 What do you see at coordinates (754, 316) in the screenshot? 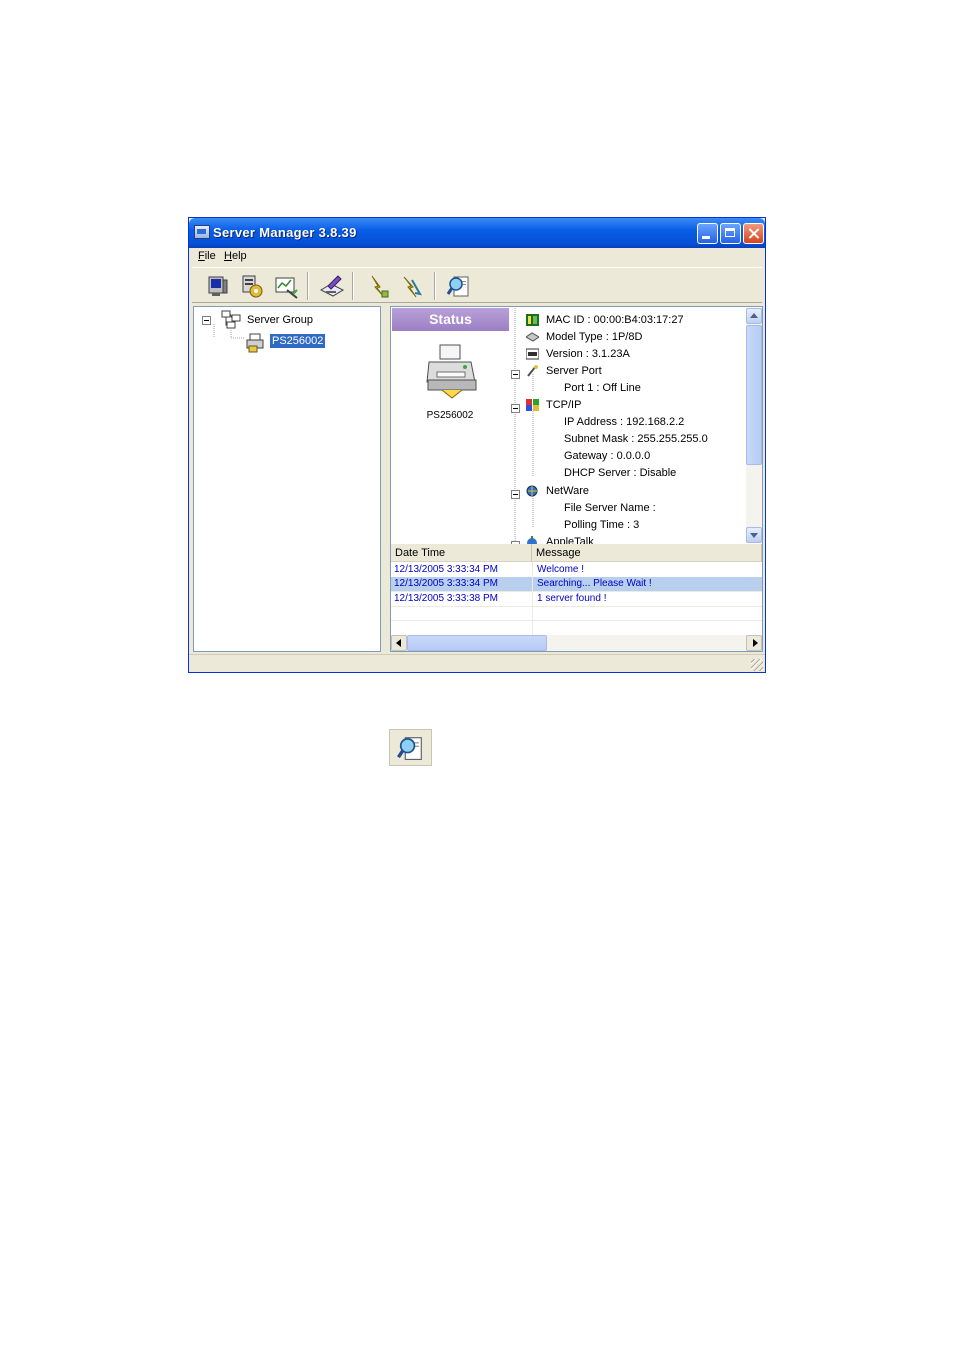
I see `scroll-up-button` at bounding box center [754, 316].